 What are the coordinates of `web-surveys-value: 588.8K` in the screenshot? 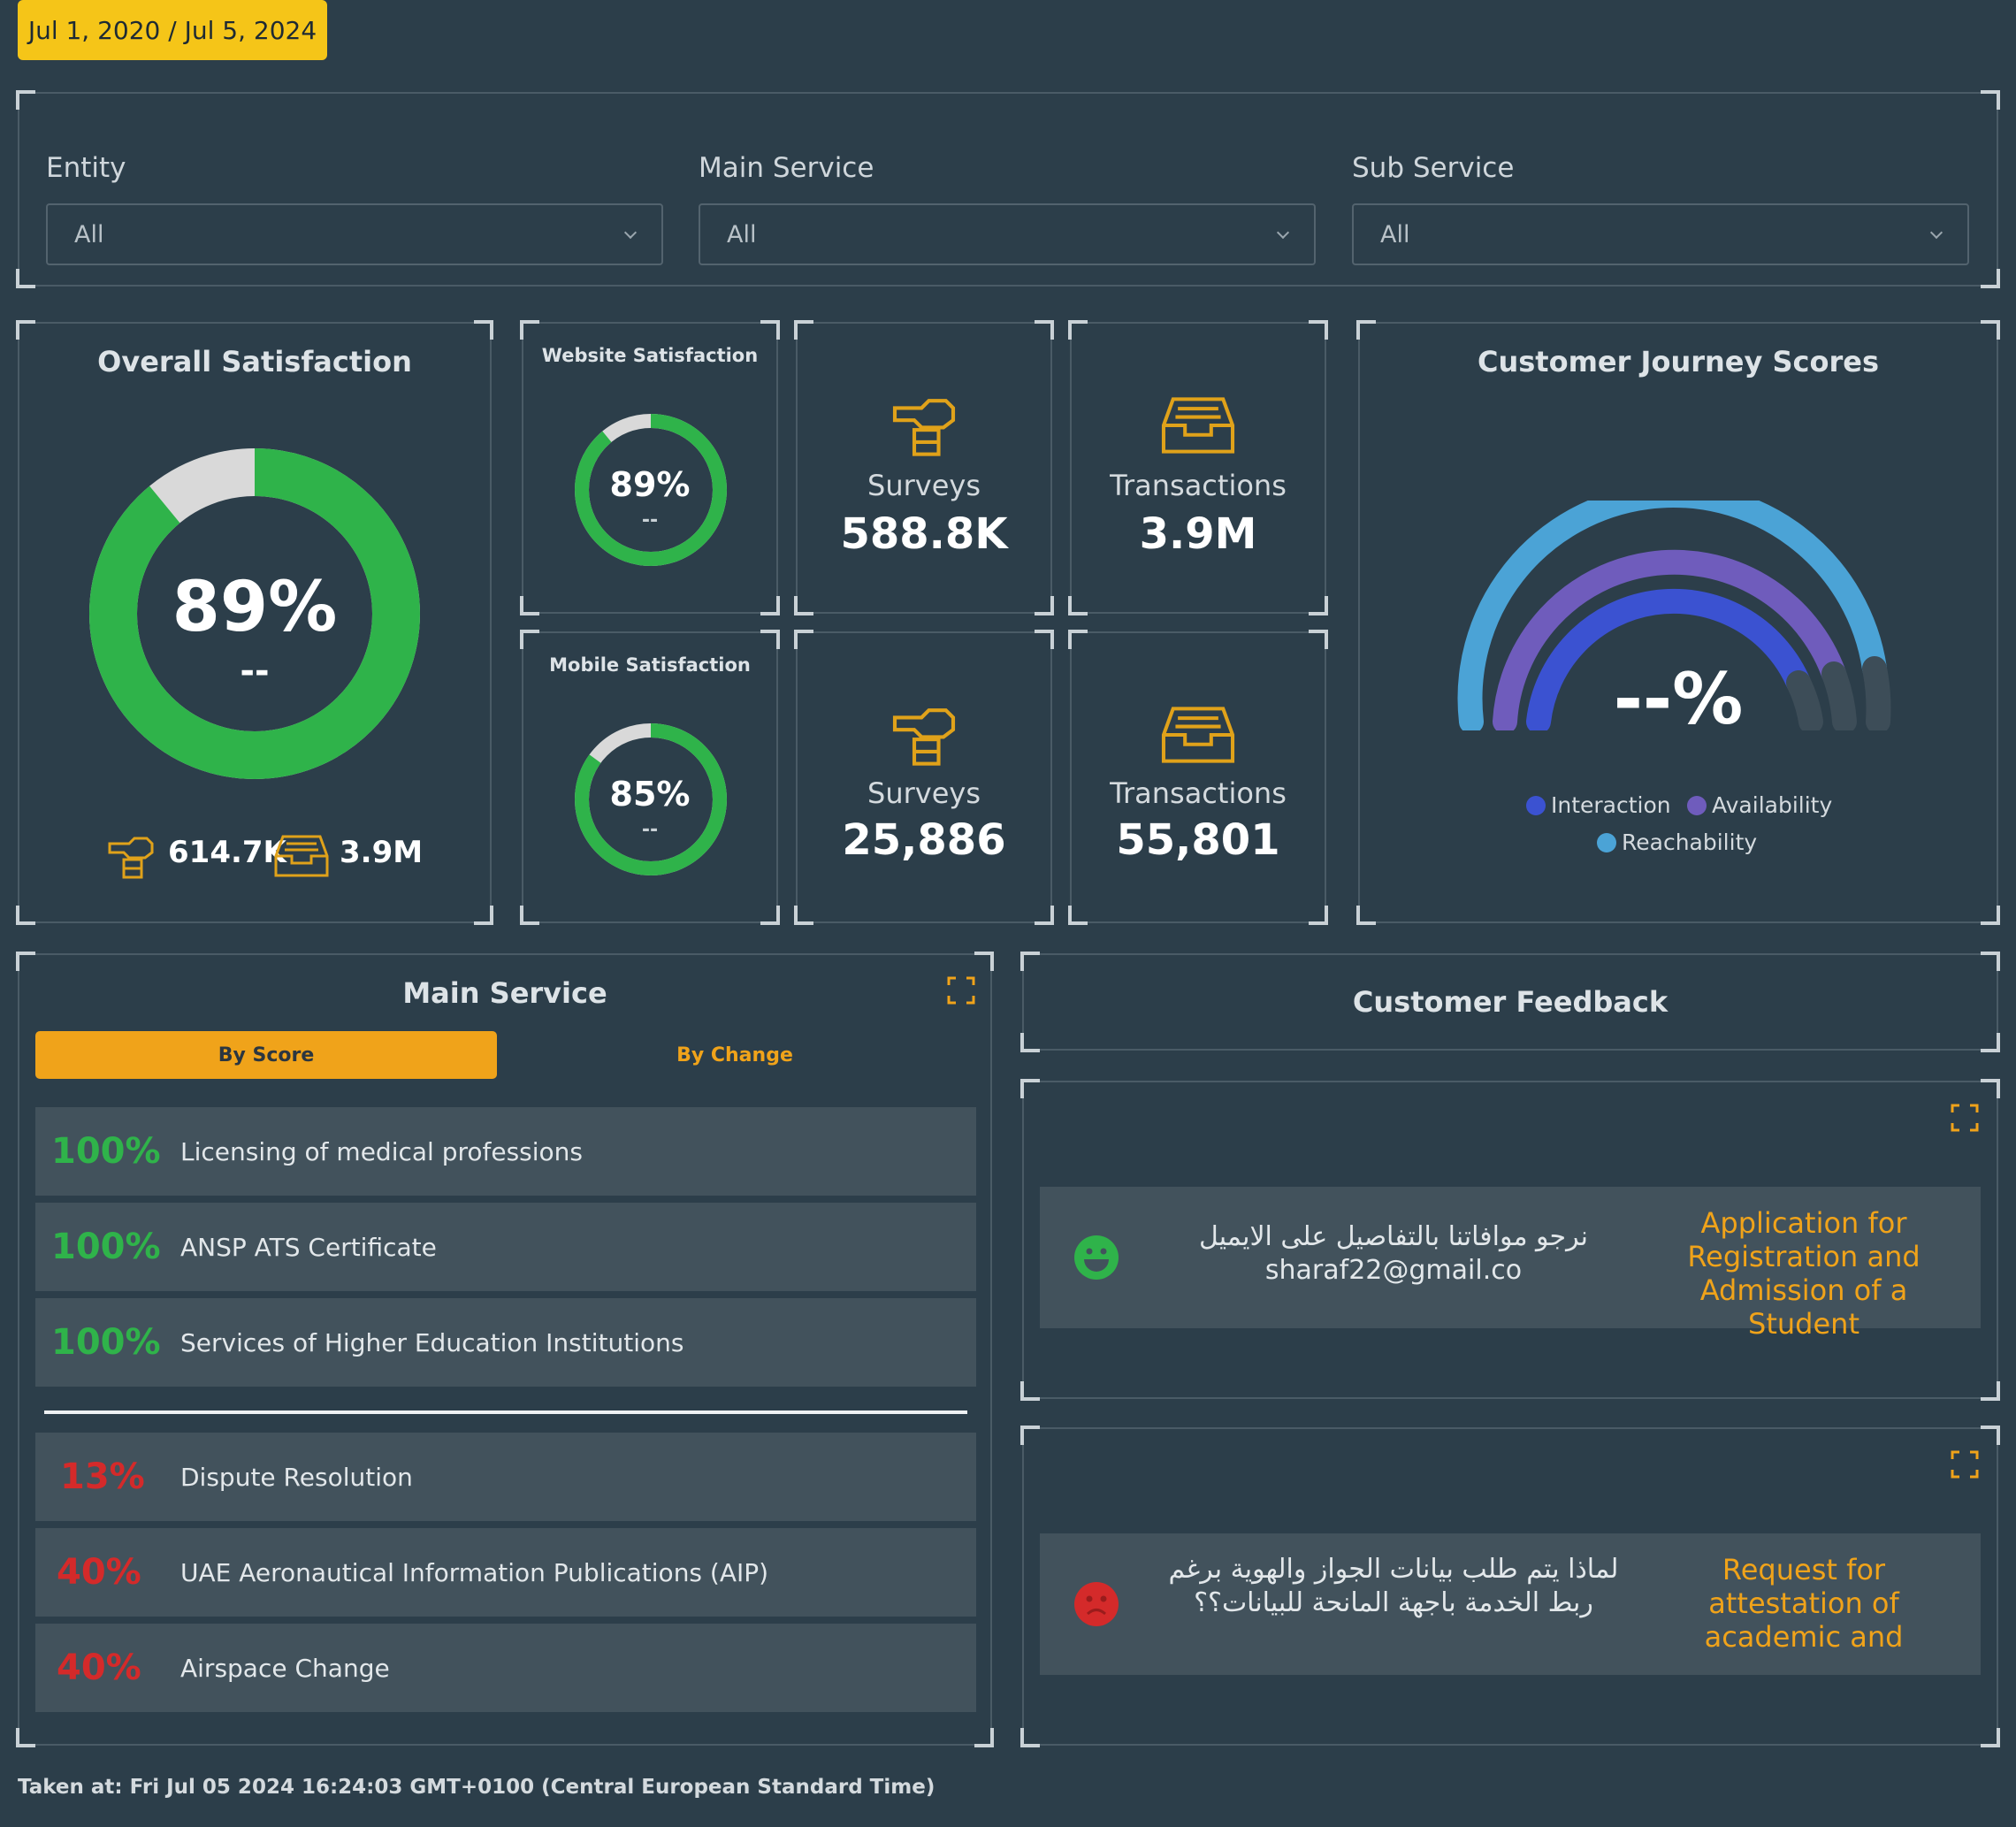 It's located at (924, 534).